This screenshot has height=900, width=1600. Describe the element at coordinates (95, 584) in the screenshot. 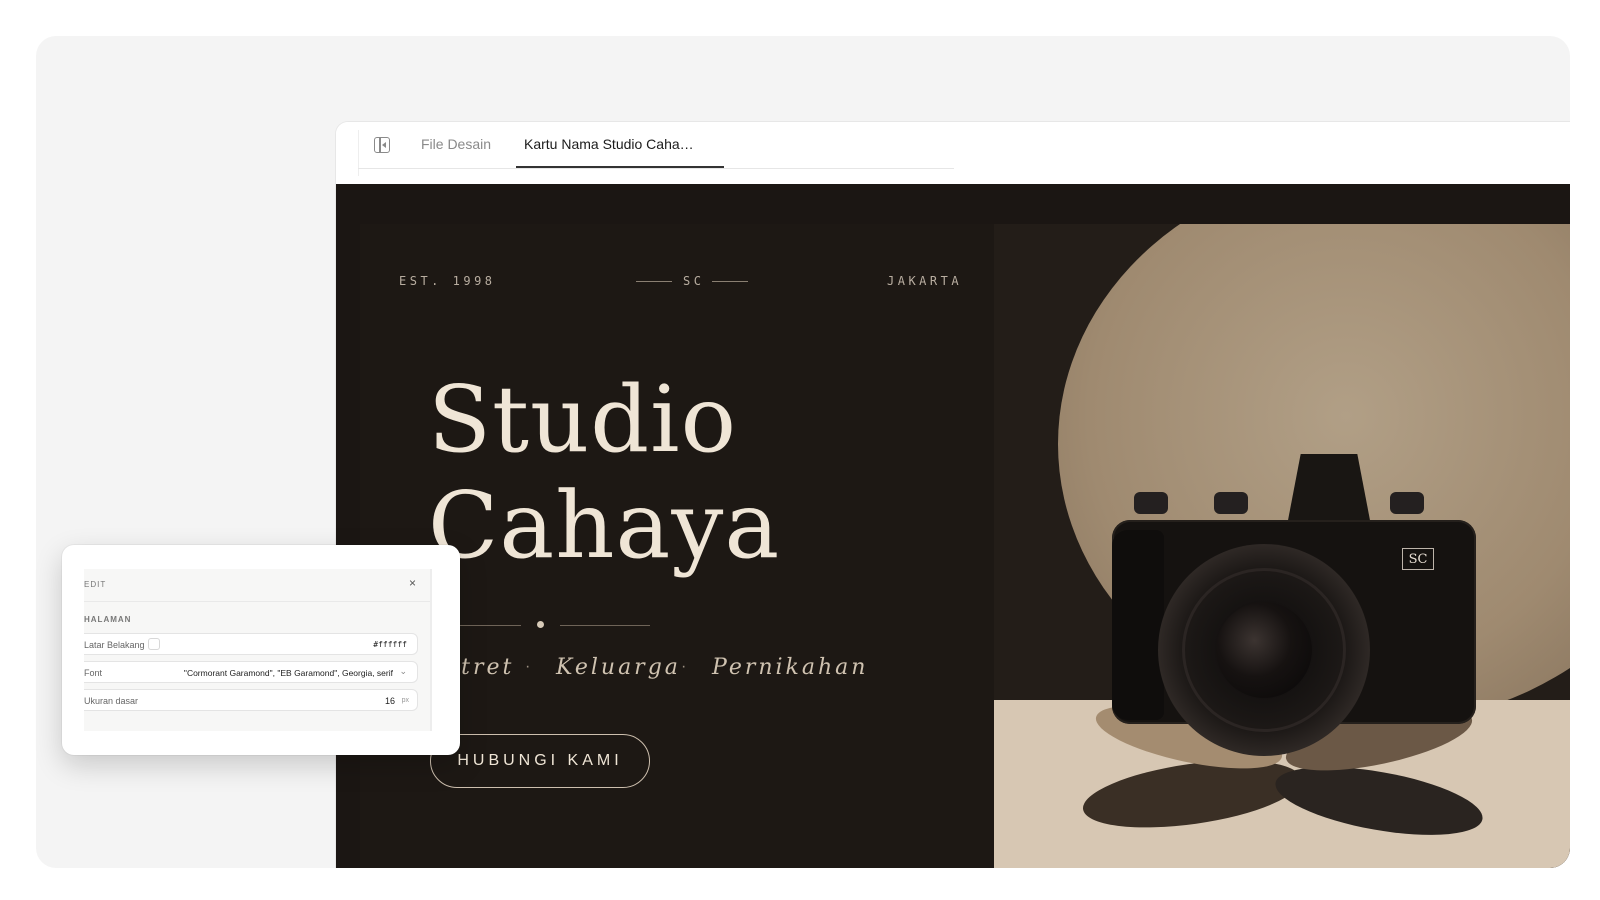

I see `edit-panel-title: EDIT` at that location.